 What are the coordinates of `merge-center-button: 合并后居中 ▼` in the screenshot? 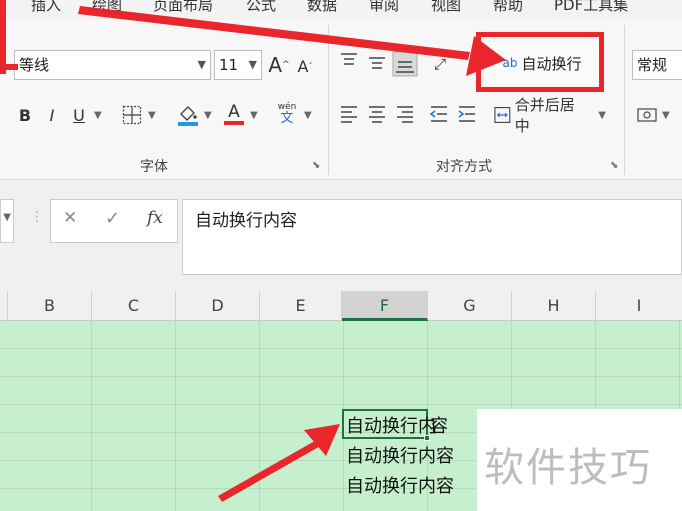 It's located at (550, 115).